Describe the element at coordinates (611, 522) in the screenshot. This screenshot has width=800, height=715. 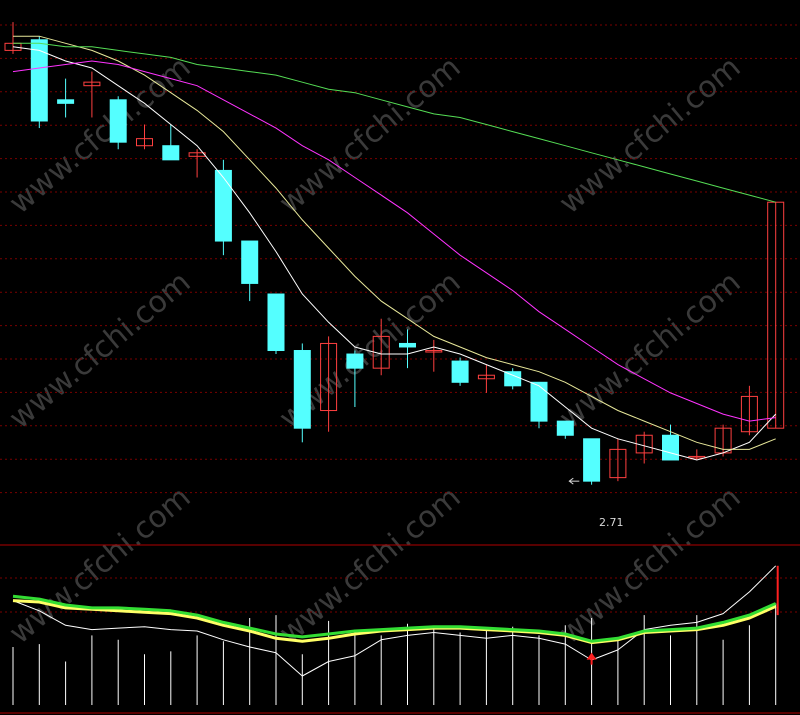
I see `low-price-label: 2.71` at that location.